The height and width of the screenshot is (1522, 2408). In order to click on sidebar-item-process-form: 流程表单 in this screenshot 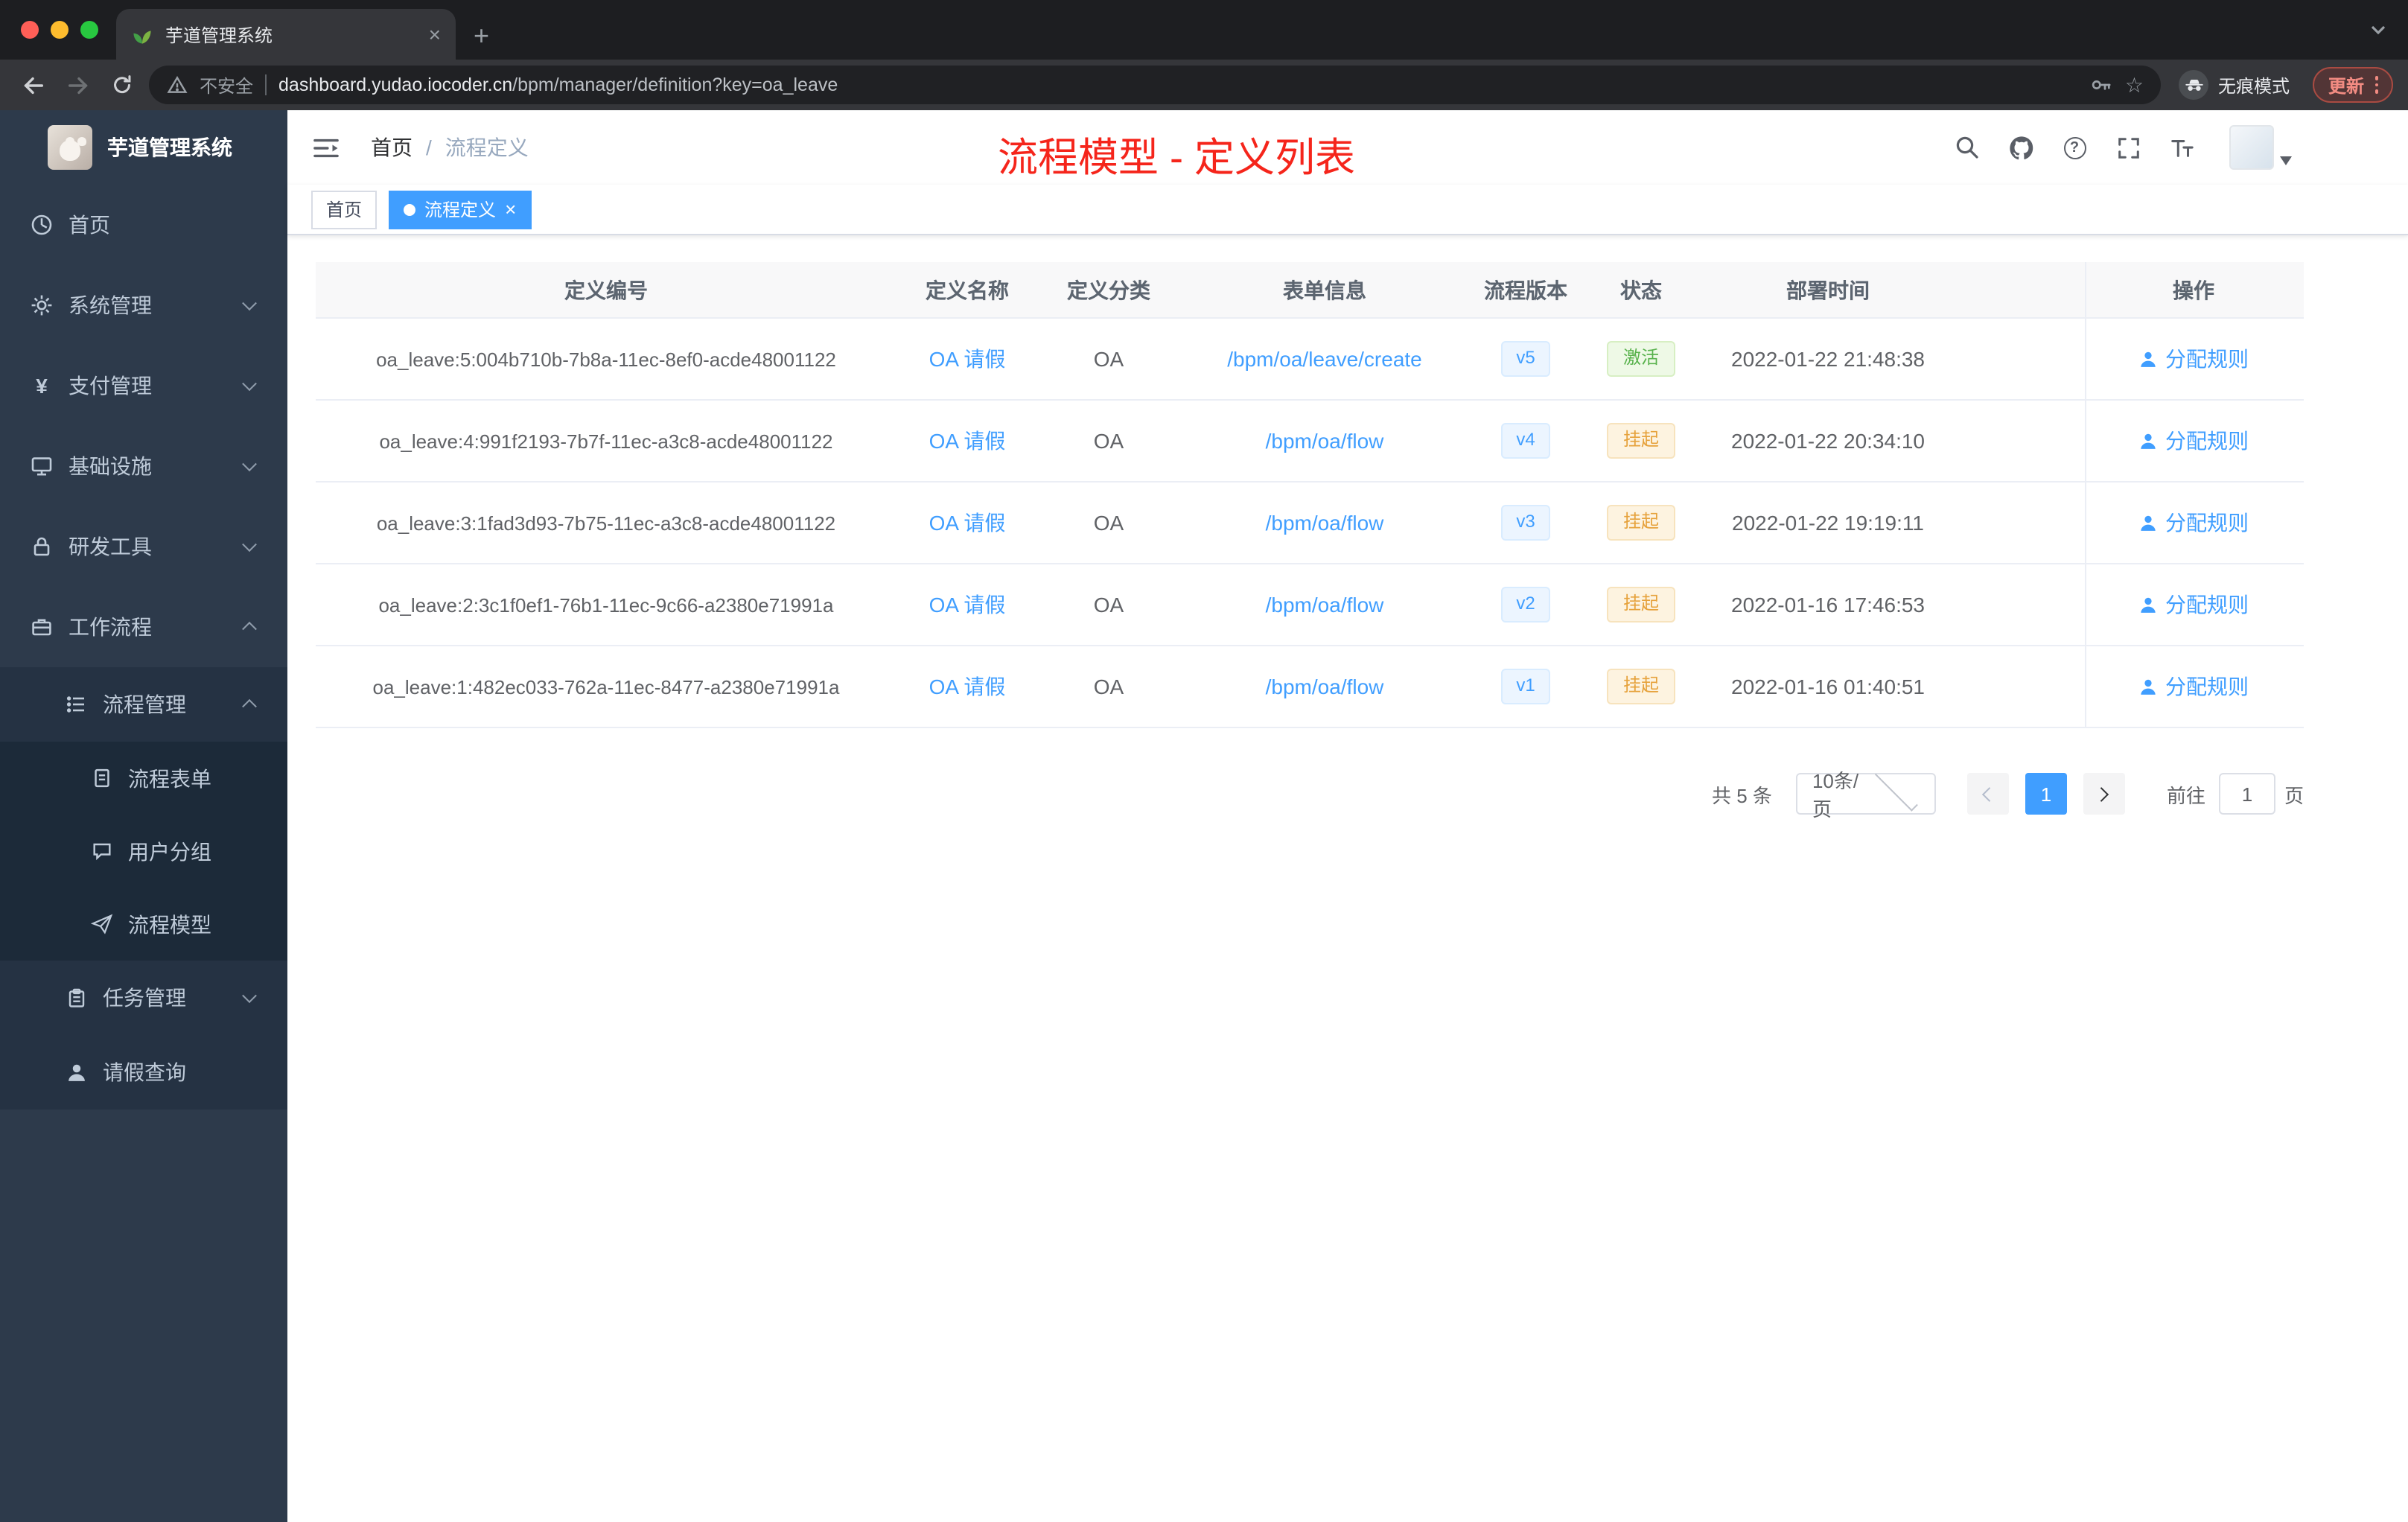, I will do `click(143, 778)`.